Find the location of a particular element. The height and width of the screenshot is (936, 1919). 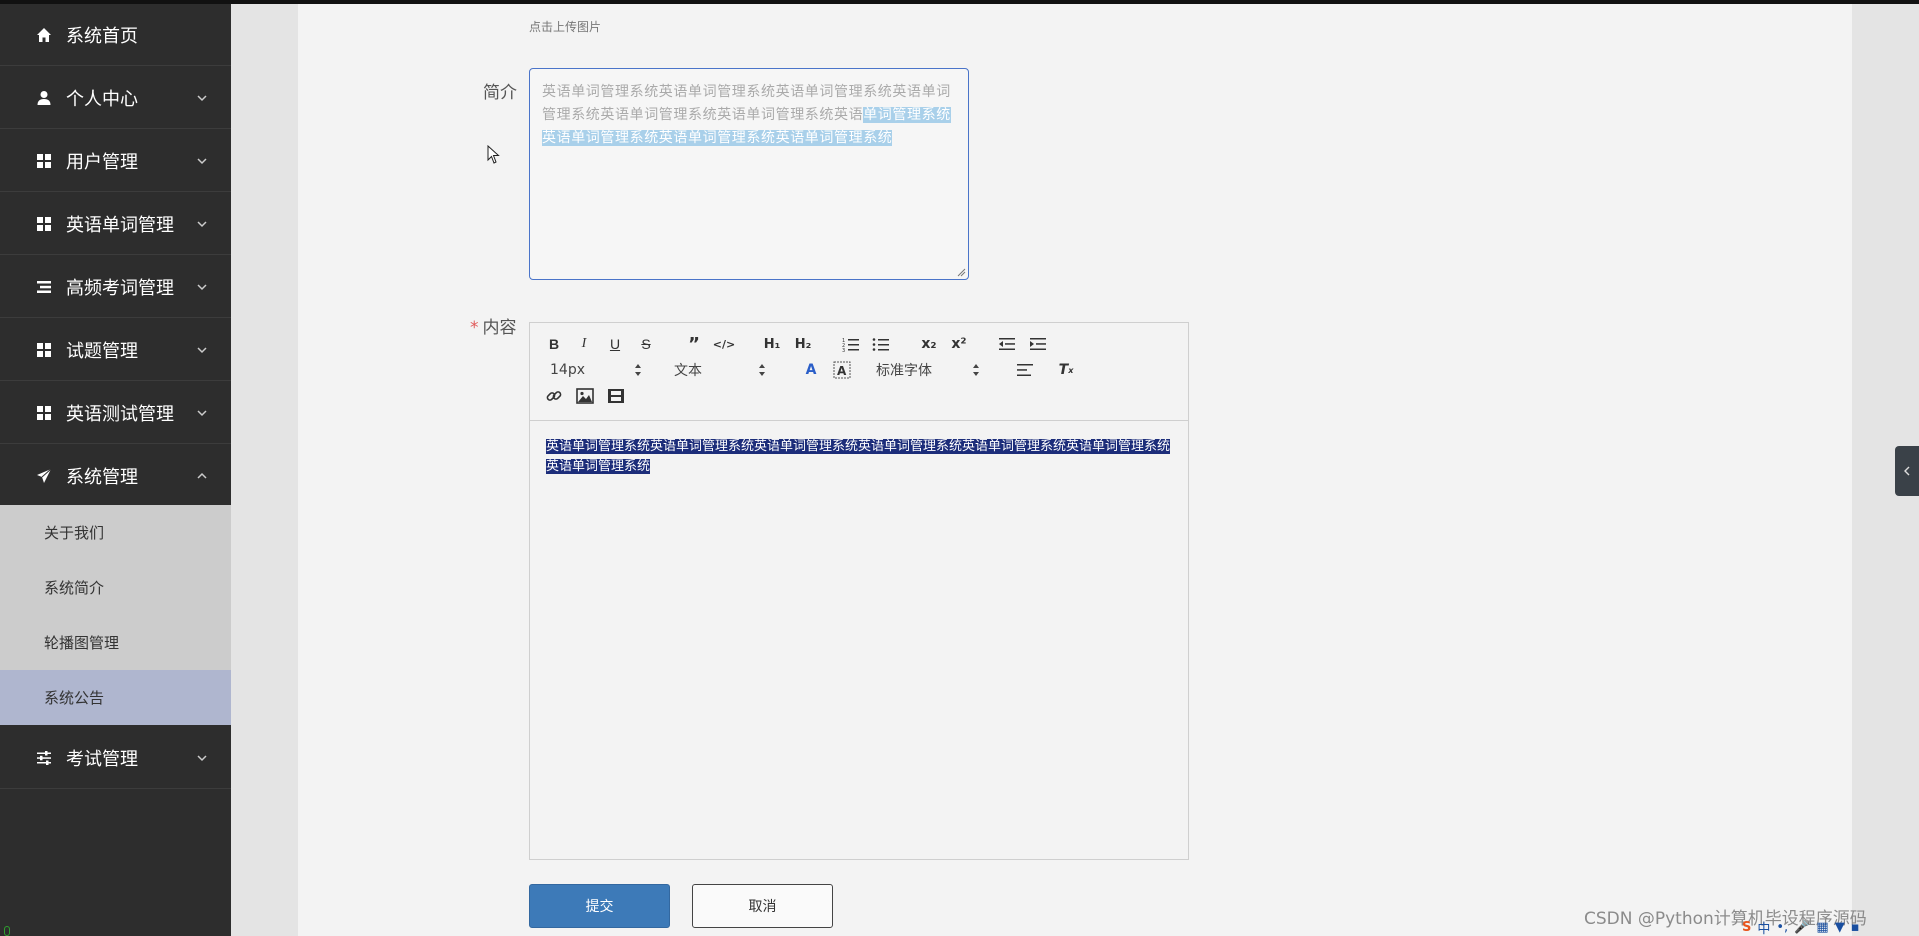

blockquote-icon: ” is located at coordinates (694, 344).